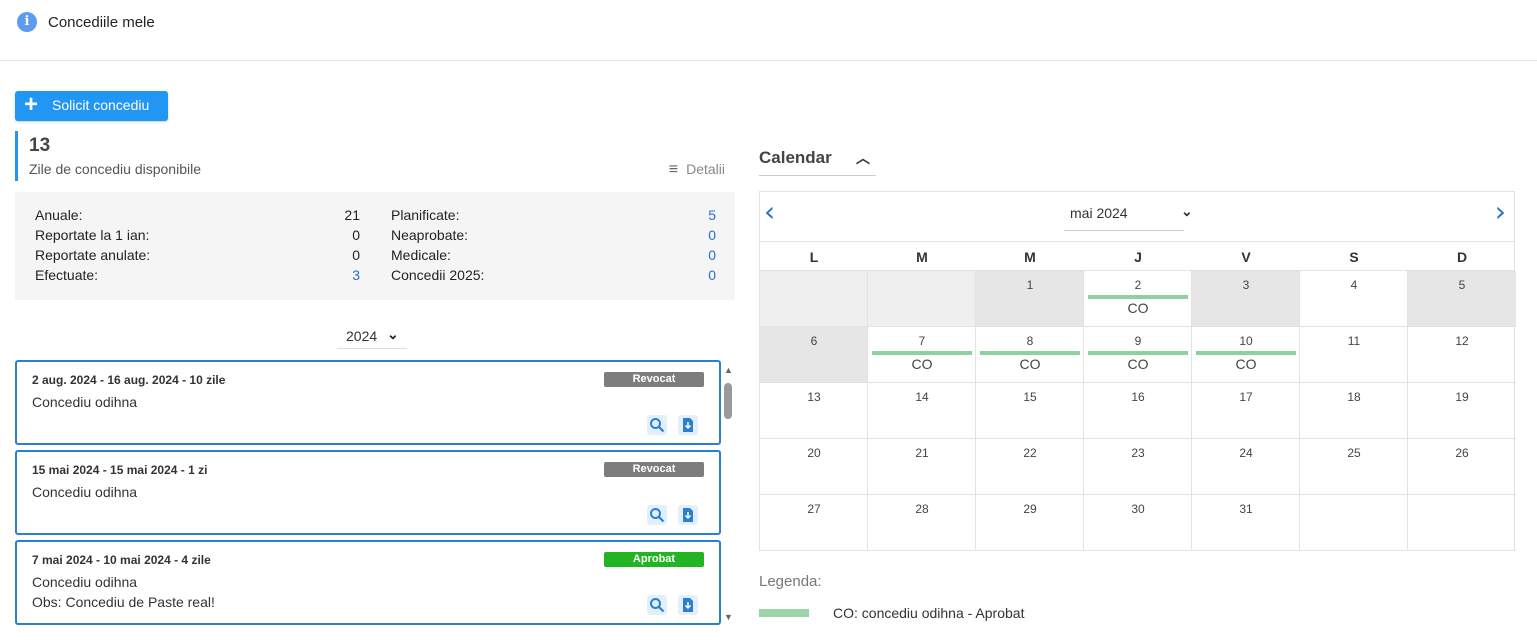 This screenshot has height=644, width=1537. What do you see at coordinates (1462, 299) in the screenshot?
I see `calendar-day: 5` at bounding box center [1462, 299].